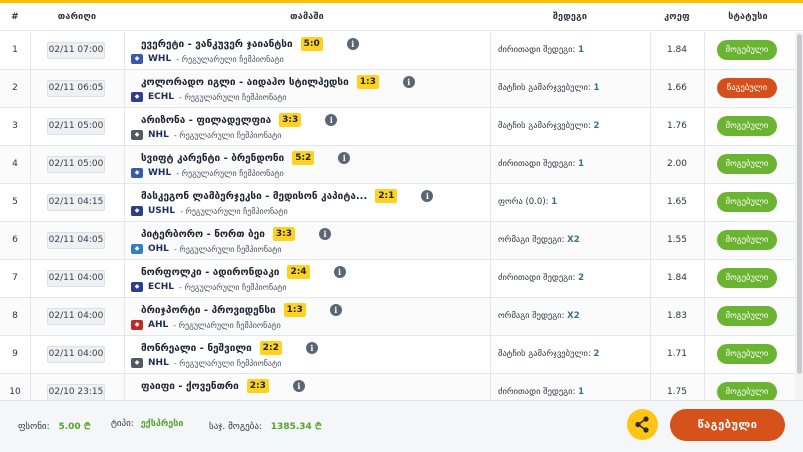 The image size is (803, 452). What do you see at coordinates (539, 240) in the screenshot?
I see `outcome: ორმაგი შედეგი: X2` at bounding box center [539, 240].